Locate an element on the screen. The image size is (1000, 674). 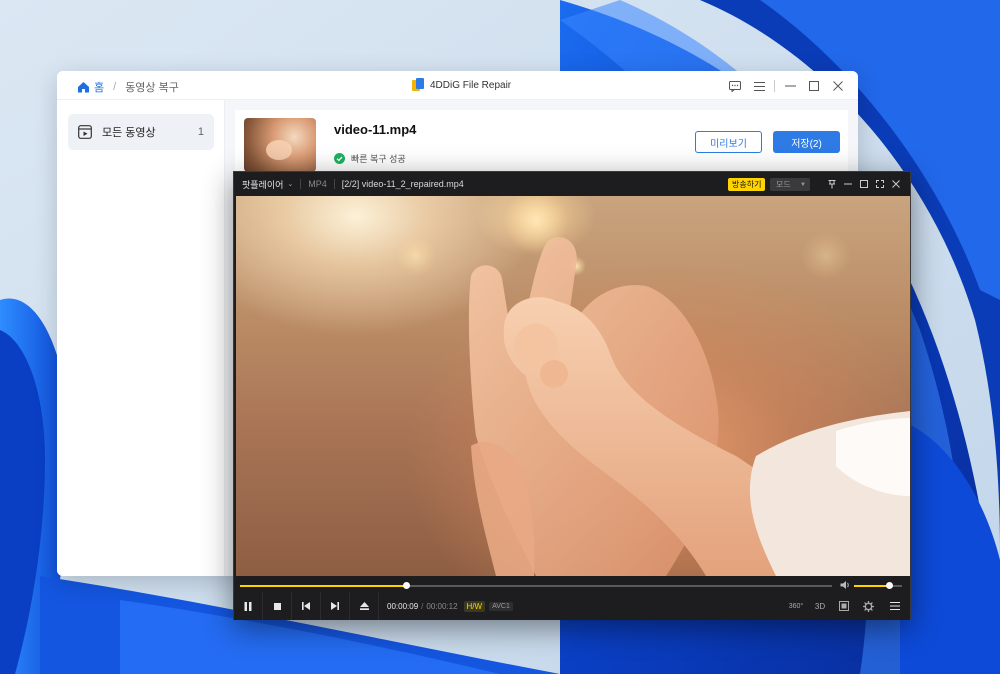
preview-button: 미리보기 is located at coordinates (728, 142).